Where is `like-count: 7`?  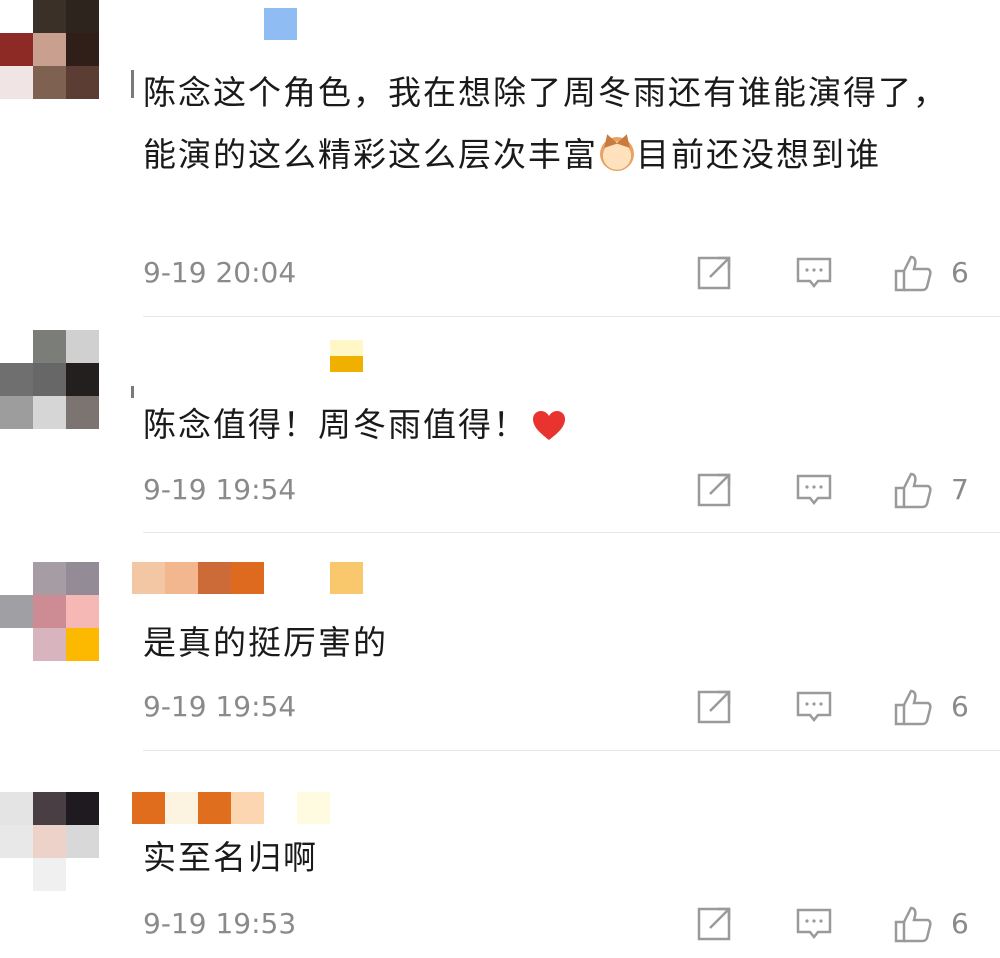
like-count: 7 is located at coordinates (960, 489).